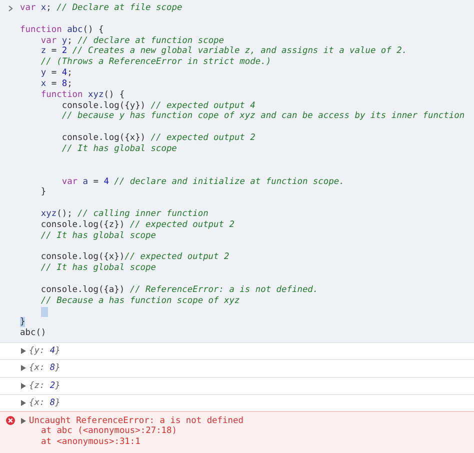 The height and width of the screenshot is (453, 474). Describe the element at coordinates (136, 421) in the screenshot. I see `error-message: Uncaught ReferenceError: a is not defined` at that location.